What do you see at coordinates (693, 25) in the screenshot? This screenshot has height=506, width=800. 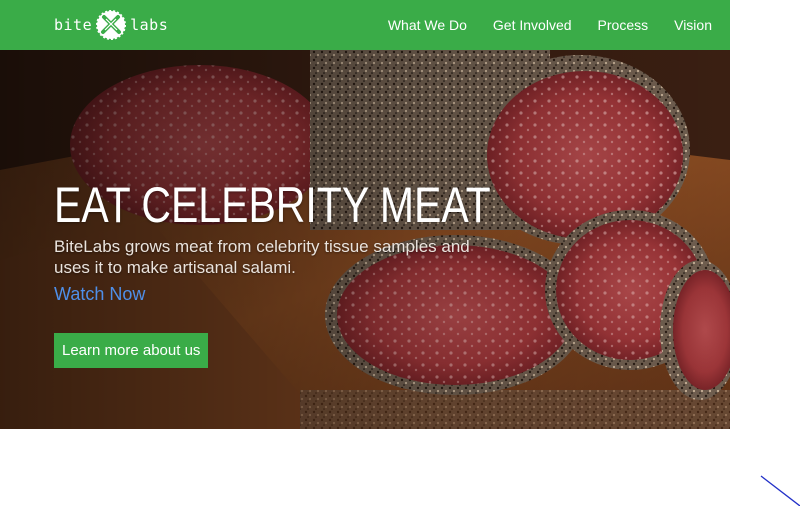 I see `nav-vision: Vision` at bounding box center [693, 25].